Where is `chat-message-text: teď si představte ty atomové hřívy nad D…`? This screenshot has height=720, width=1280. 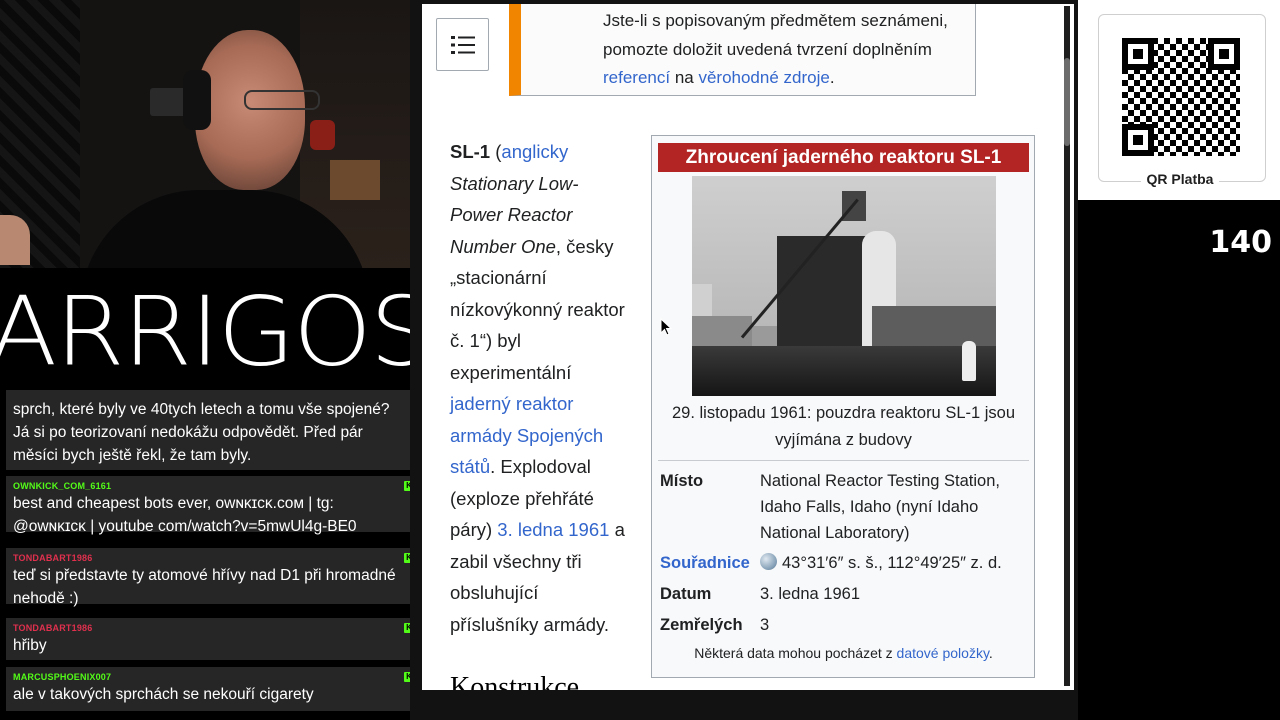
chat-message-text: teď si představte ty atomové hřívy nad D… is located at coordinates (204, 587).